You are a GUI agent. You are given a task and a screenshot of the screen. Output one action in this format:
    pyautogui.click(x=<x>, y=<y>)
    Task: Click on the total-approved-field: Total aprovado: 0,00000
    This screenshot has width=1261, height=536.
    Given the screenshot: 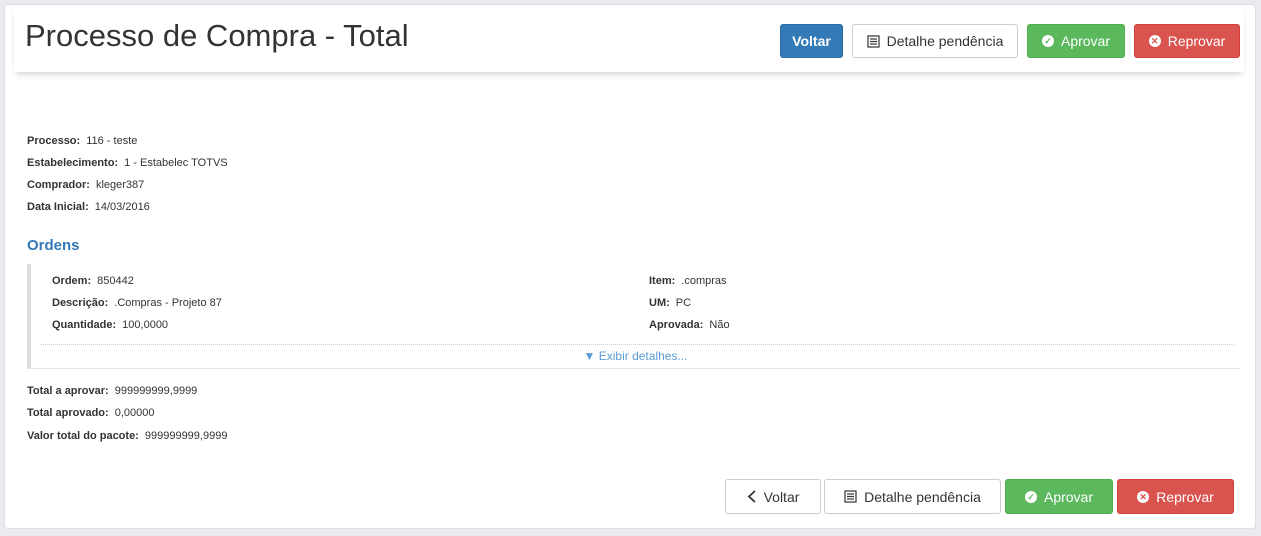 What is the action you would take?
    pyautogui.click(x=90, y=413)
    